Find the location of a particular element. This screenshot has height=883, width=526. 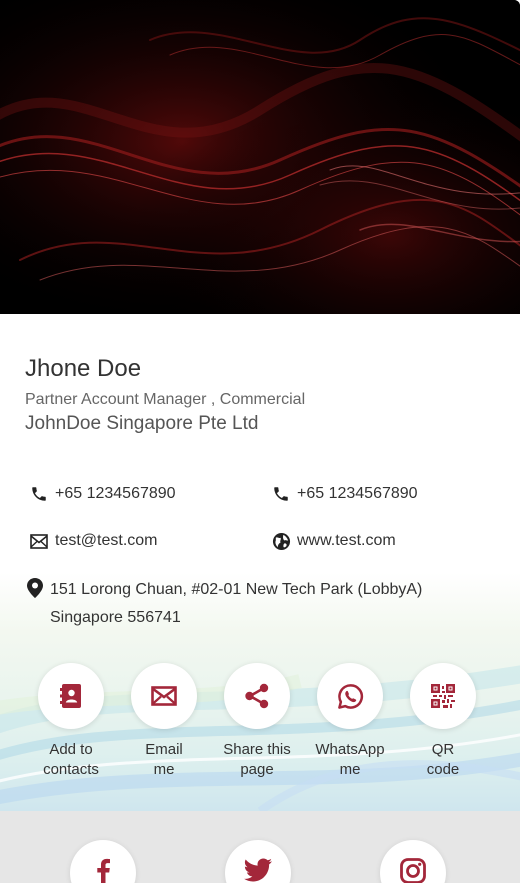

share-page-button: Share this page is located at coordinates (257, 721).